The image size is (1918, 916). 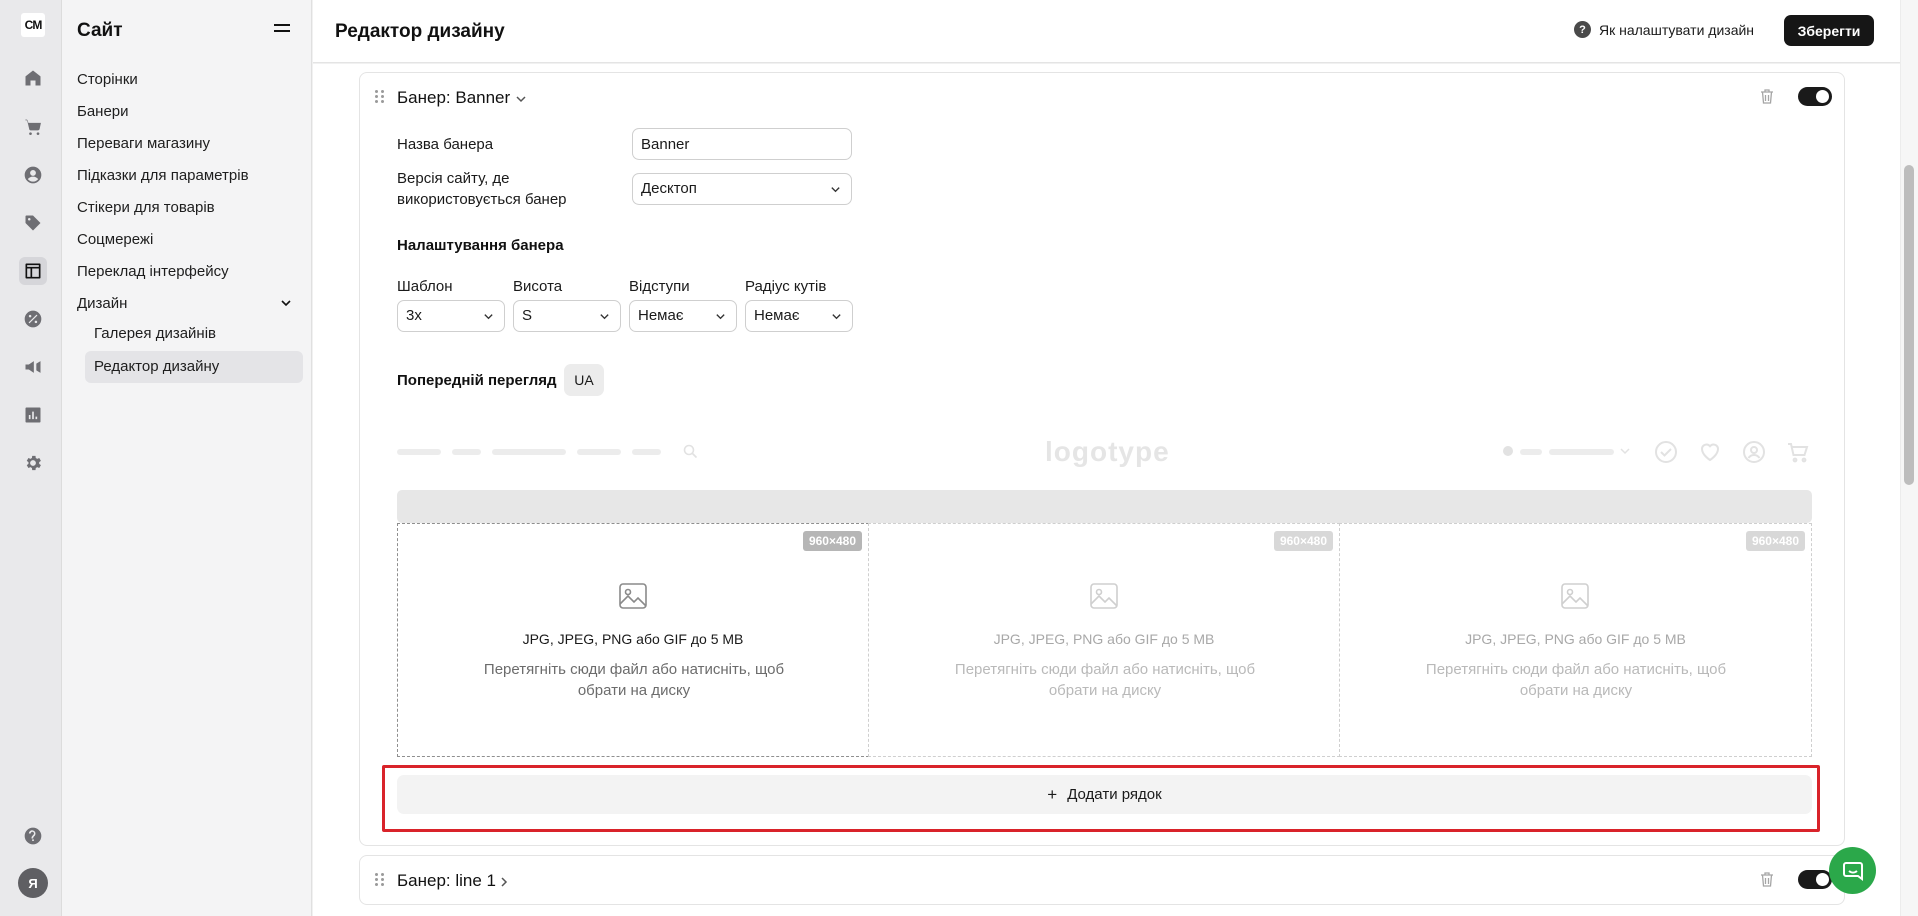 What do you see at coordinates (742, 144) in the screenshot?
I see `banner-name-input` at bounding box center [742, 144].